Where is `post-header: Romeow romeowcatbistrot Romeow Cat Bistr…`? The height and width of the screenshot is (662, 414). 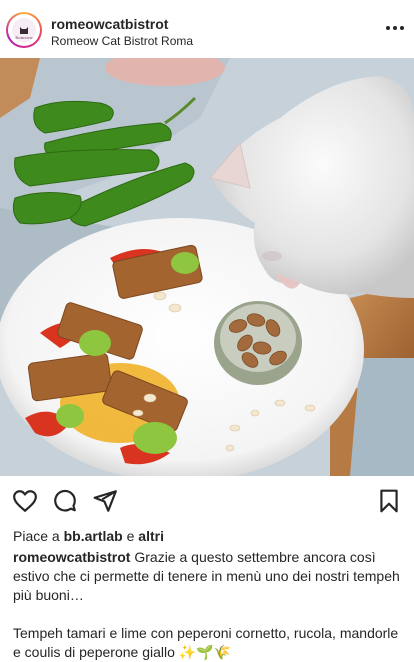 post-header: Romeow romeowcatbistrot Romeow Cat Bistr… is located at coordinates (207, 29).